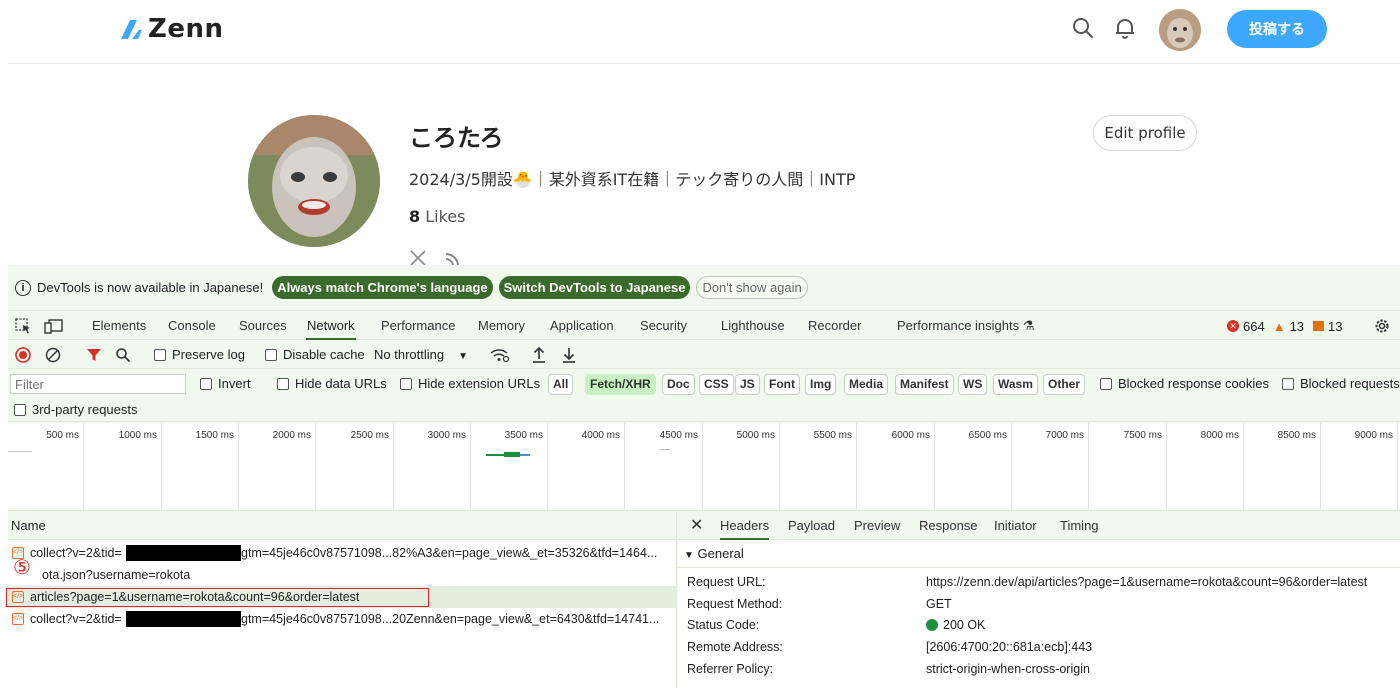 Image resolution: width=1400 pixels, height=688 pixels. Describe the element at coordinates (342, 575) in the screenshot. I see `request-row: ota.json?username=rokota` at that location.